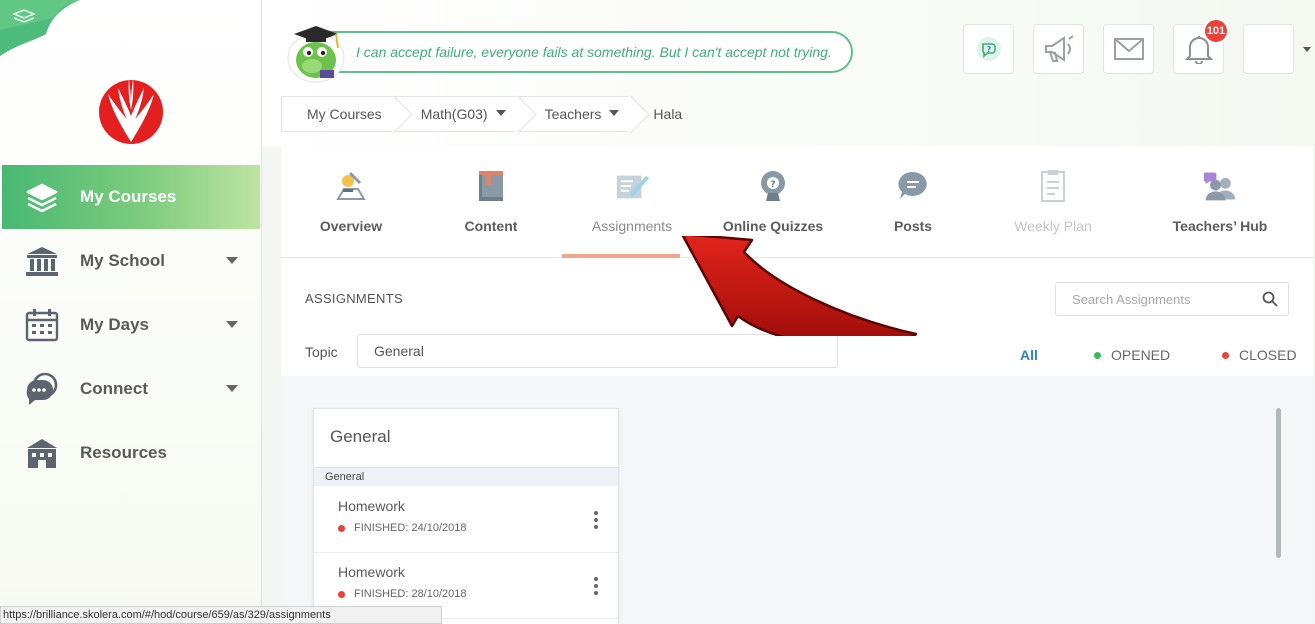  I want to click on layers-icon, so click(42, 197).